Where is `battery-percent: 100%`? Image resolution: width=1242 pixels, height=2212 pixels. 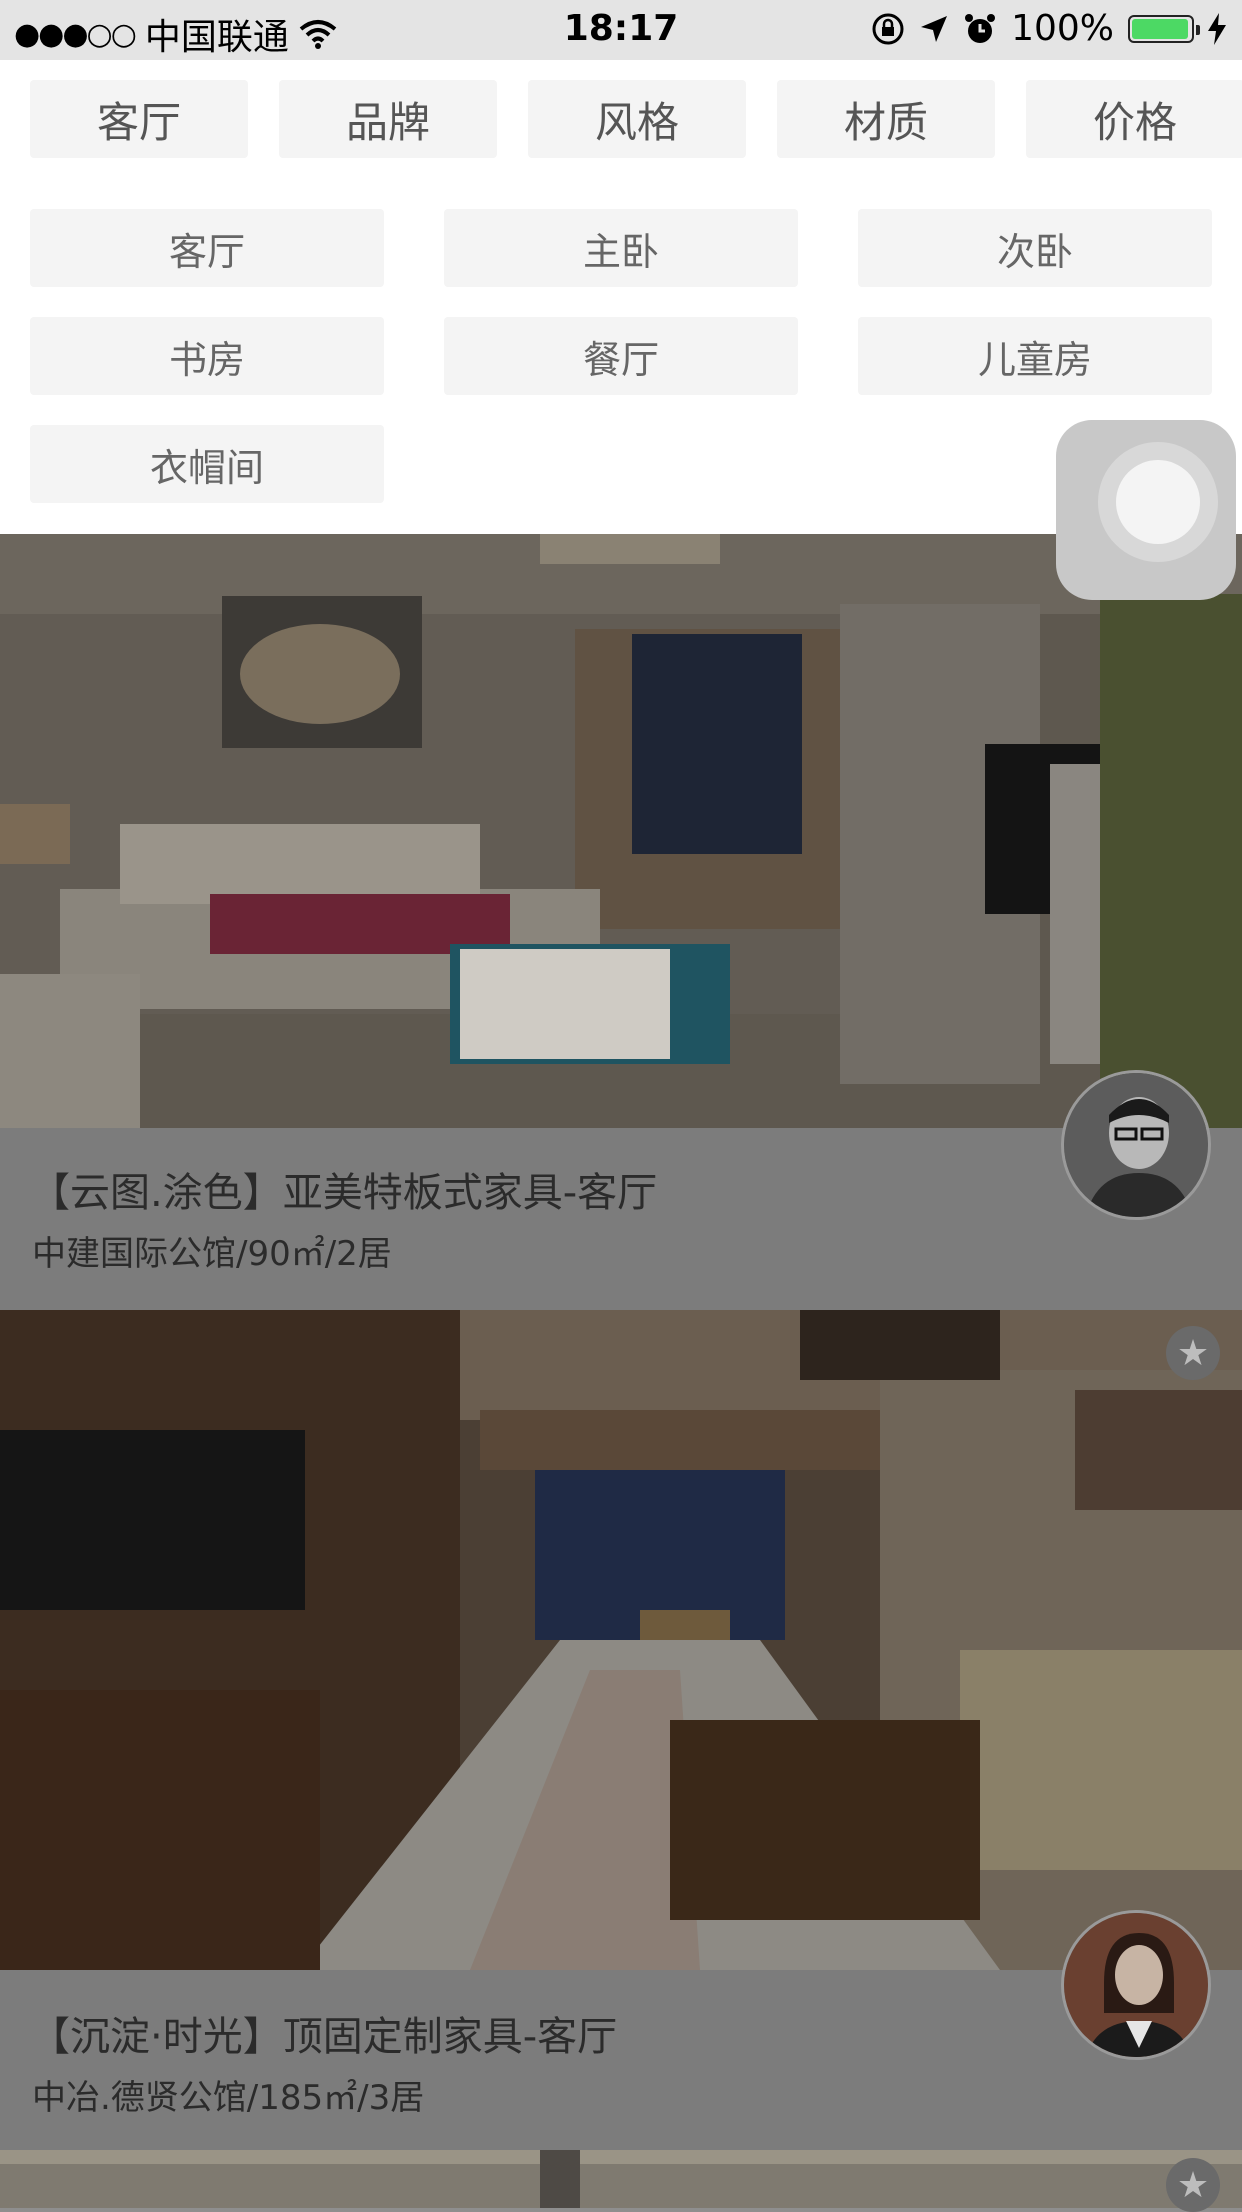 battery-percent: 100% is located at coordinates (1062, 28).